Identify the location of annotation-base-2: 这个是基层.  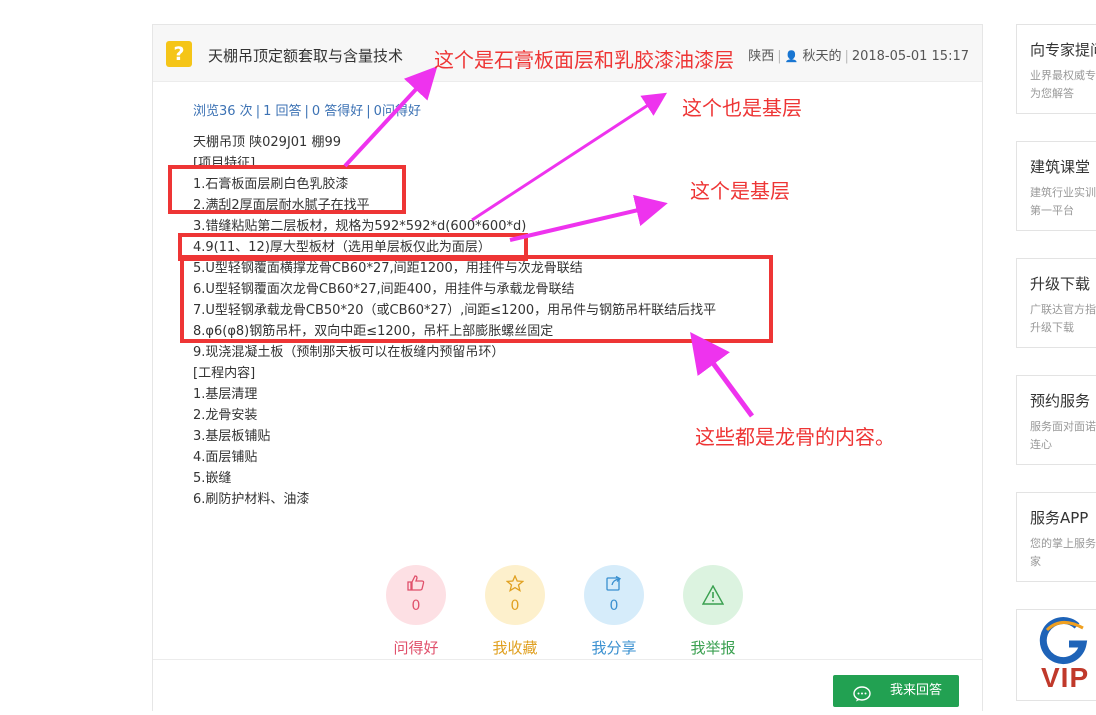
(740, 191).